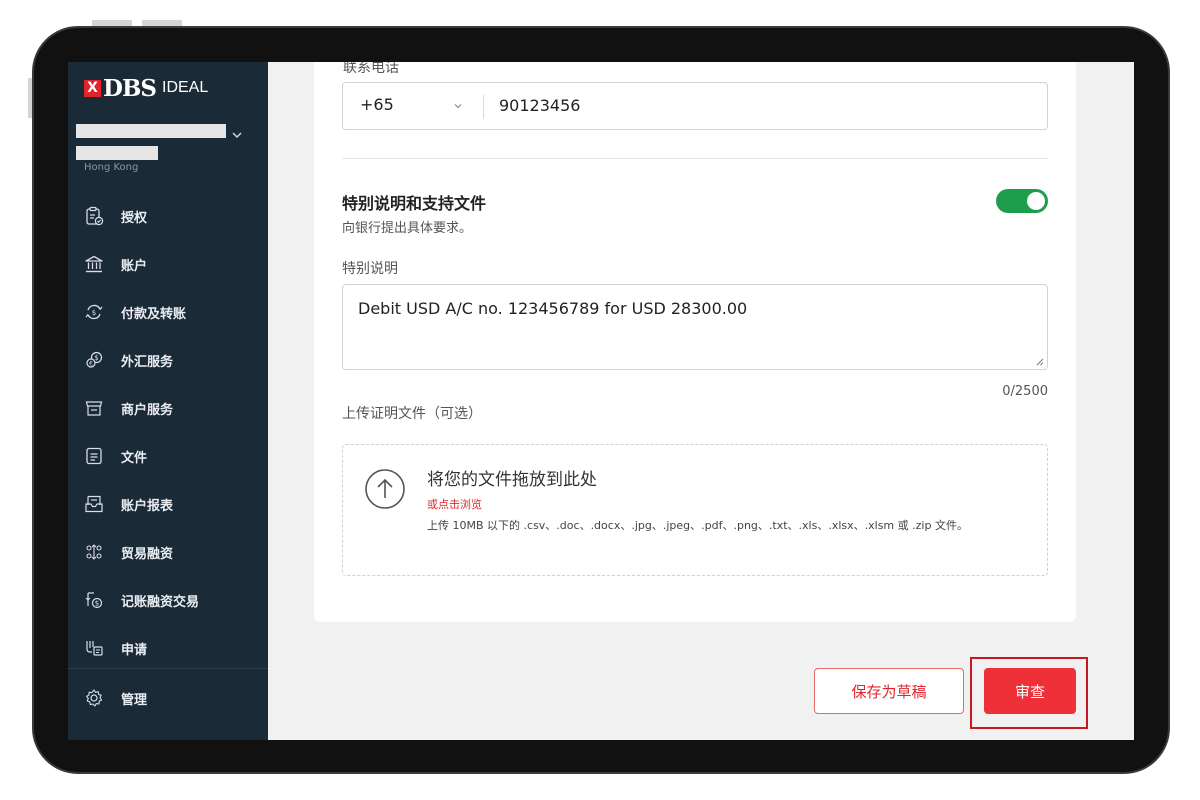  Describe the element at coordinates (1040, 362) in the screenshot. I see `resize-handle-icon` at that location.